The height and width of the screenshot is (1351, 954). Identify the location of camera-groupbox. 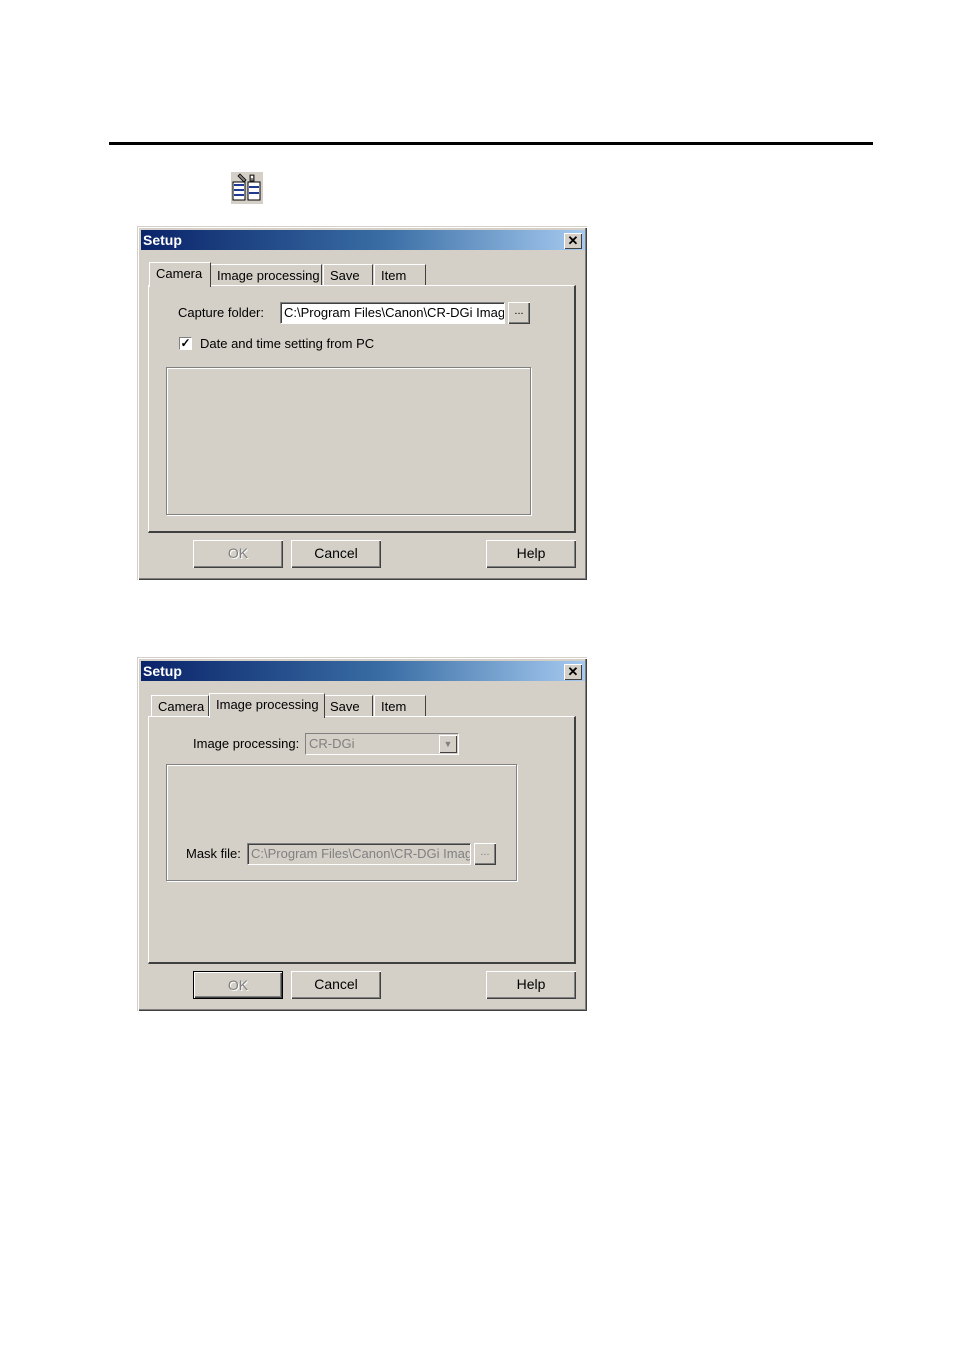
(348, 441).